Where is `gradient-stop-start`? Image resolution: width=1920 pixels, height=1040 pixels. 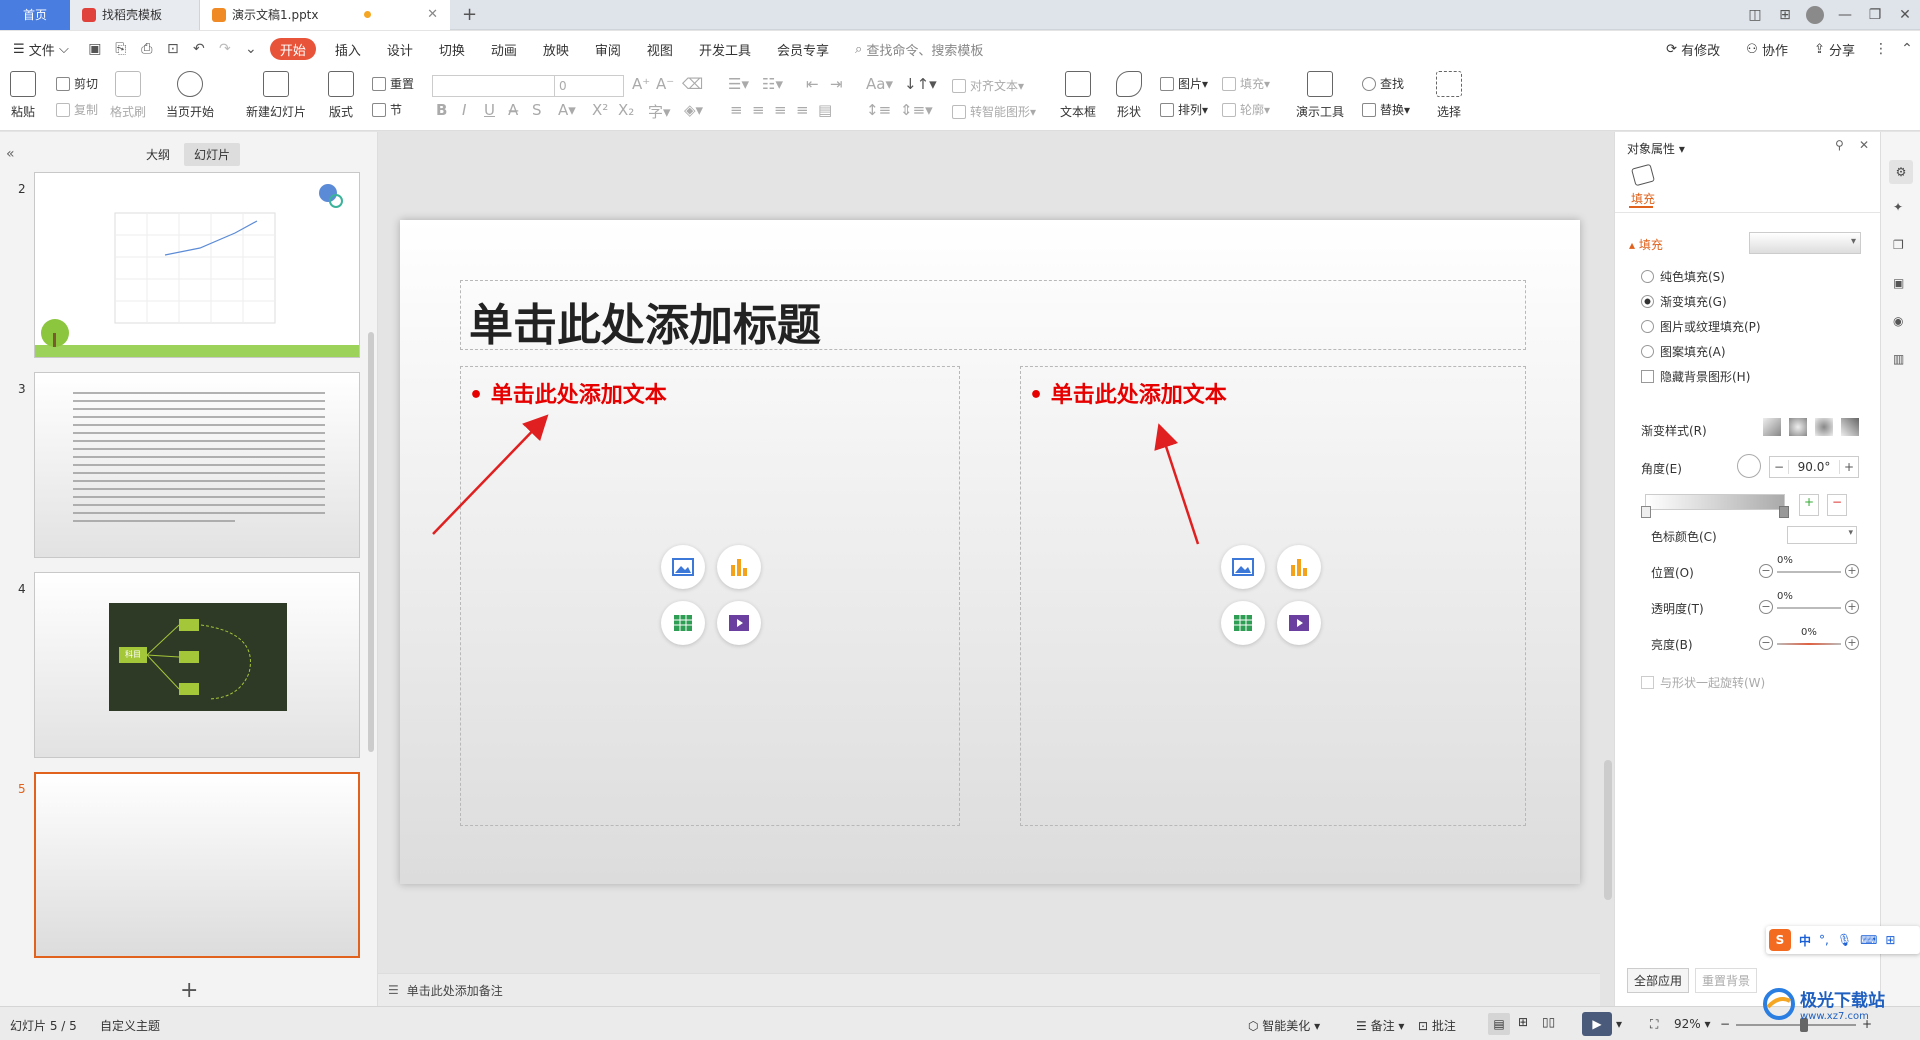
gradient-stop-start is located at coordinates (1646, 512).